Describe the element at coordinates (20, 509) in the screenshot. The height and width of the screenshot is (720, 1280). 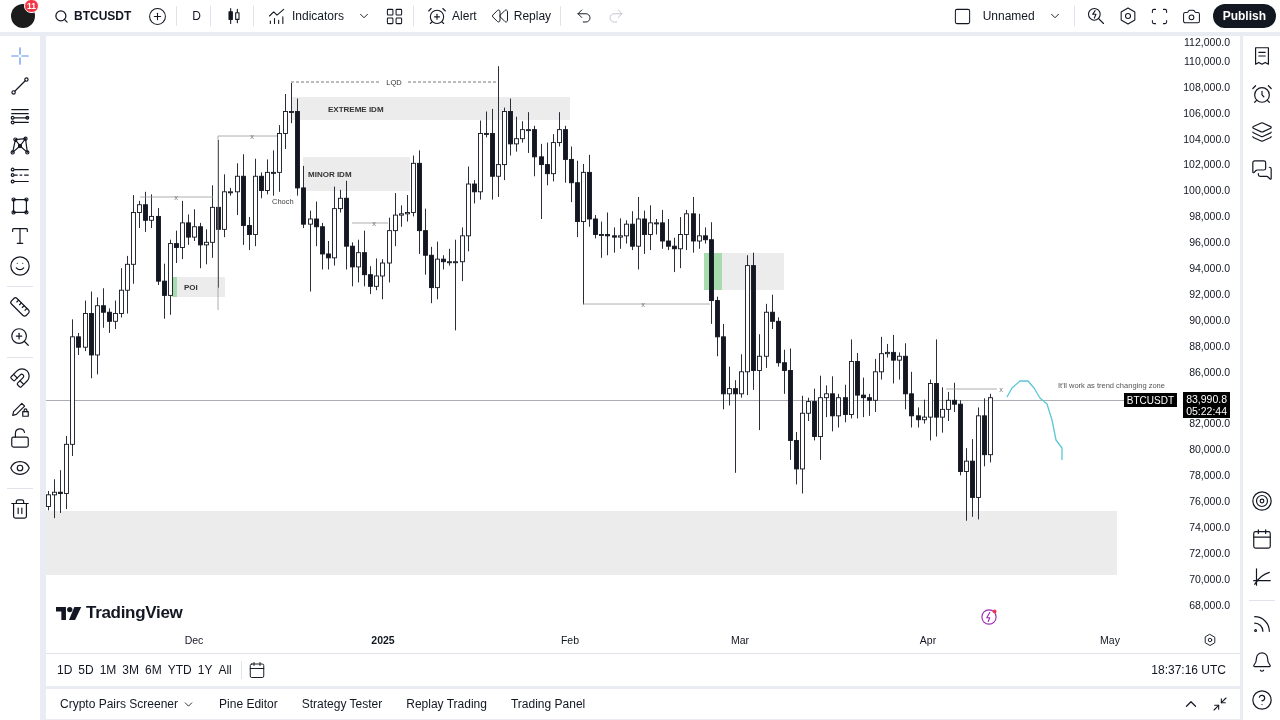
I see `trash-icon` at that location.